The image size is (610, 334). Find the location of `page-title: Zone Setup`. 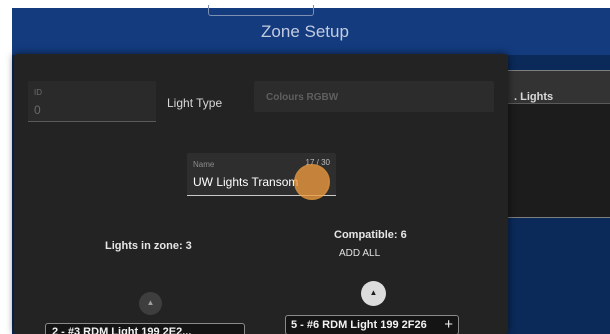

page-title: Zone Setup is located at coordinates (305, 31).